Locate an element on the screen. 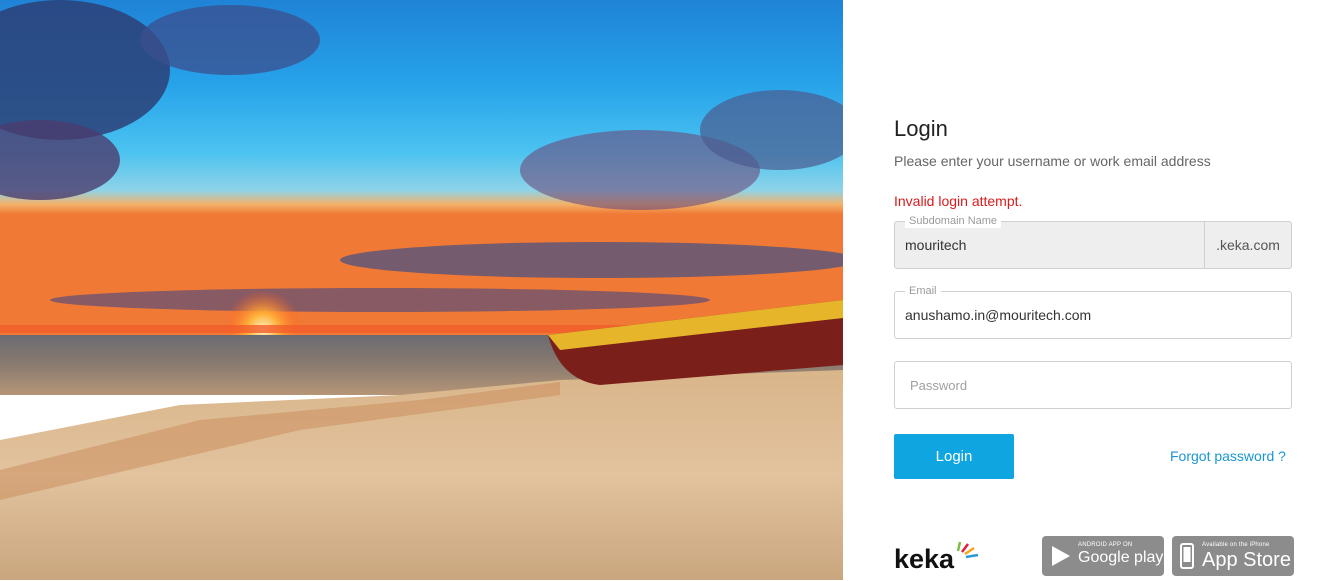 Image resolution: width=1343 pixels, height=581 pixels. app-store-small-label: Available on the iPhone is located at coordinates (1236, 545).